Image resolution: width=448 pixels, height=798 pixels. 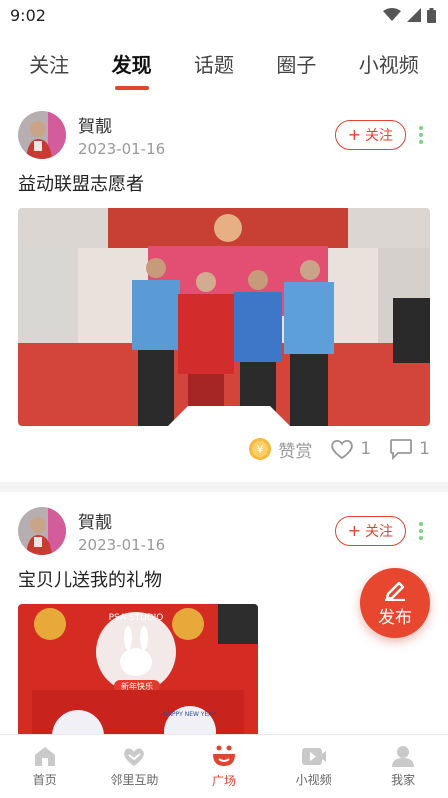 What do you see at coordinates (49, 63) in the screenshot?
I see `tab-follow: 关注` at bounding box center [49, 63].